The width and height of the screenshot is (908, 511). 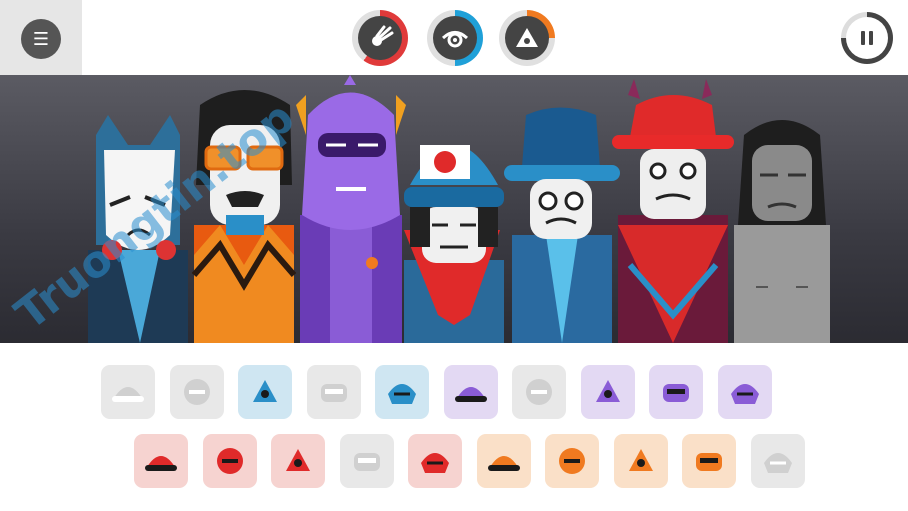 What do you see at coordinates (138, 229) in the screenshot?
I see `white-mask-character` at bounding box center [138, 229].